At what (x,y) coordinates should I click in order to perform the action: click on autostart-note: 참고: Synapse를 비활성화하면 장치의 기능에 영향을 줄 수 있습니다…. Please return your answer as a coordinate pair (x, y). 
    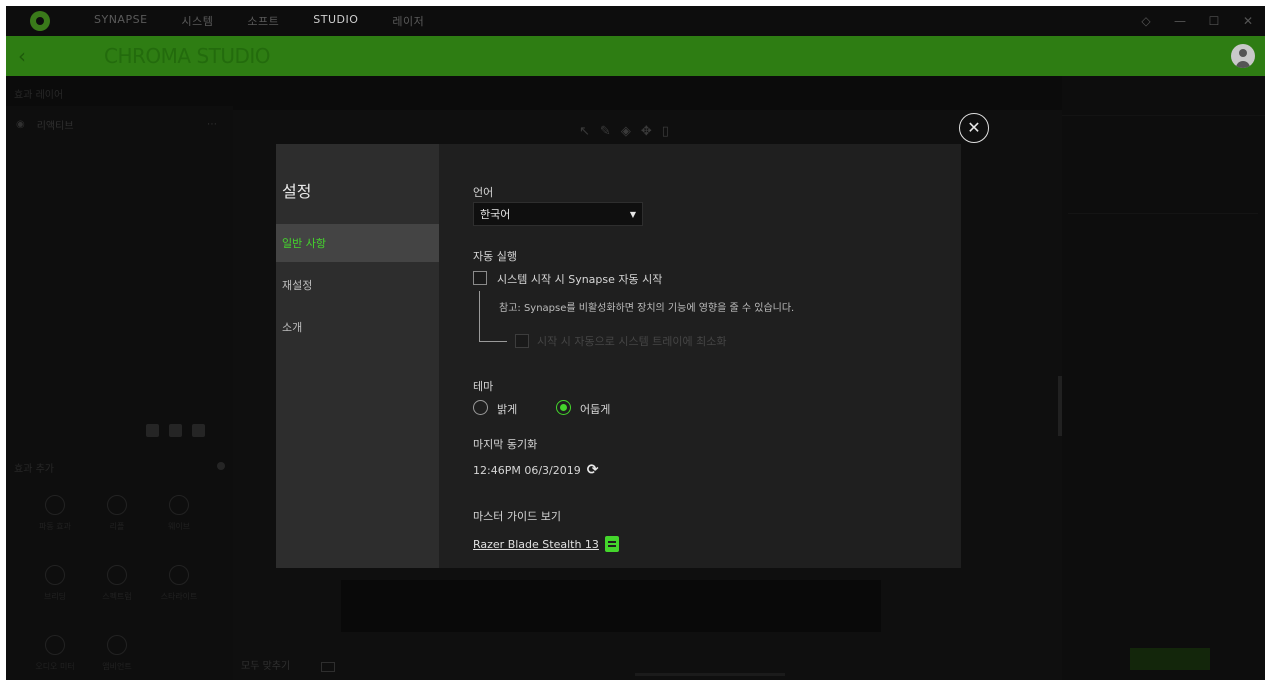
    Looking at the image, I should click on (647, 308).